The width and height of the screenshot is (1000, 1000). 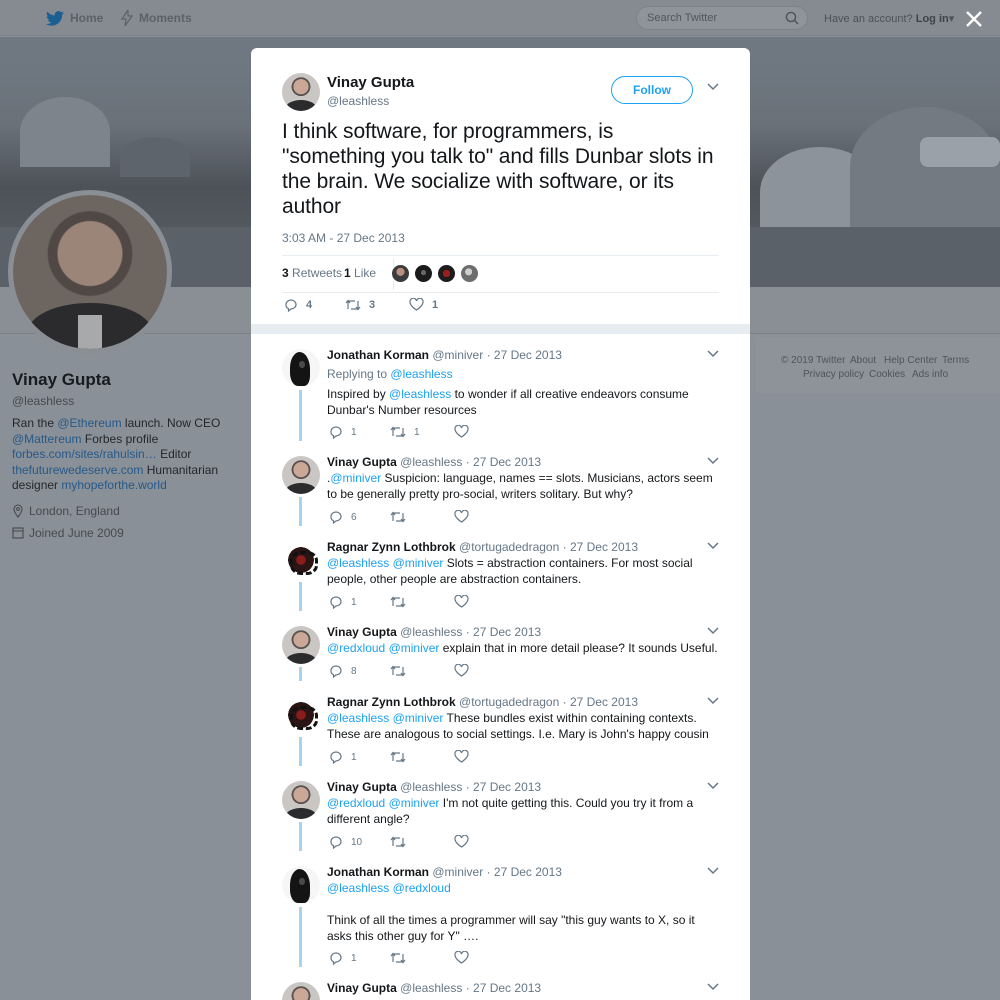 What do you see at coordinates (298, 305) in the screenshot?
I see `reply-button: 4` at bounding box center [298, 305].